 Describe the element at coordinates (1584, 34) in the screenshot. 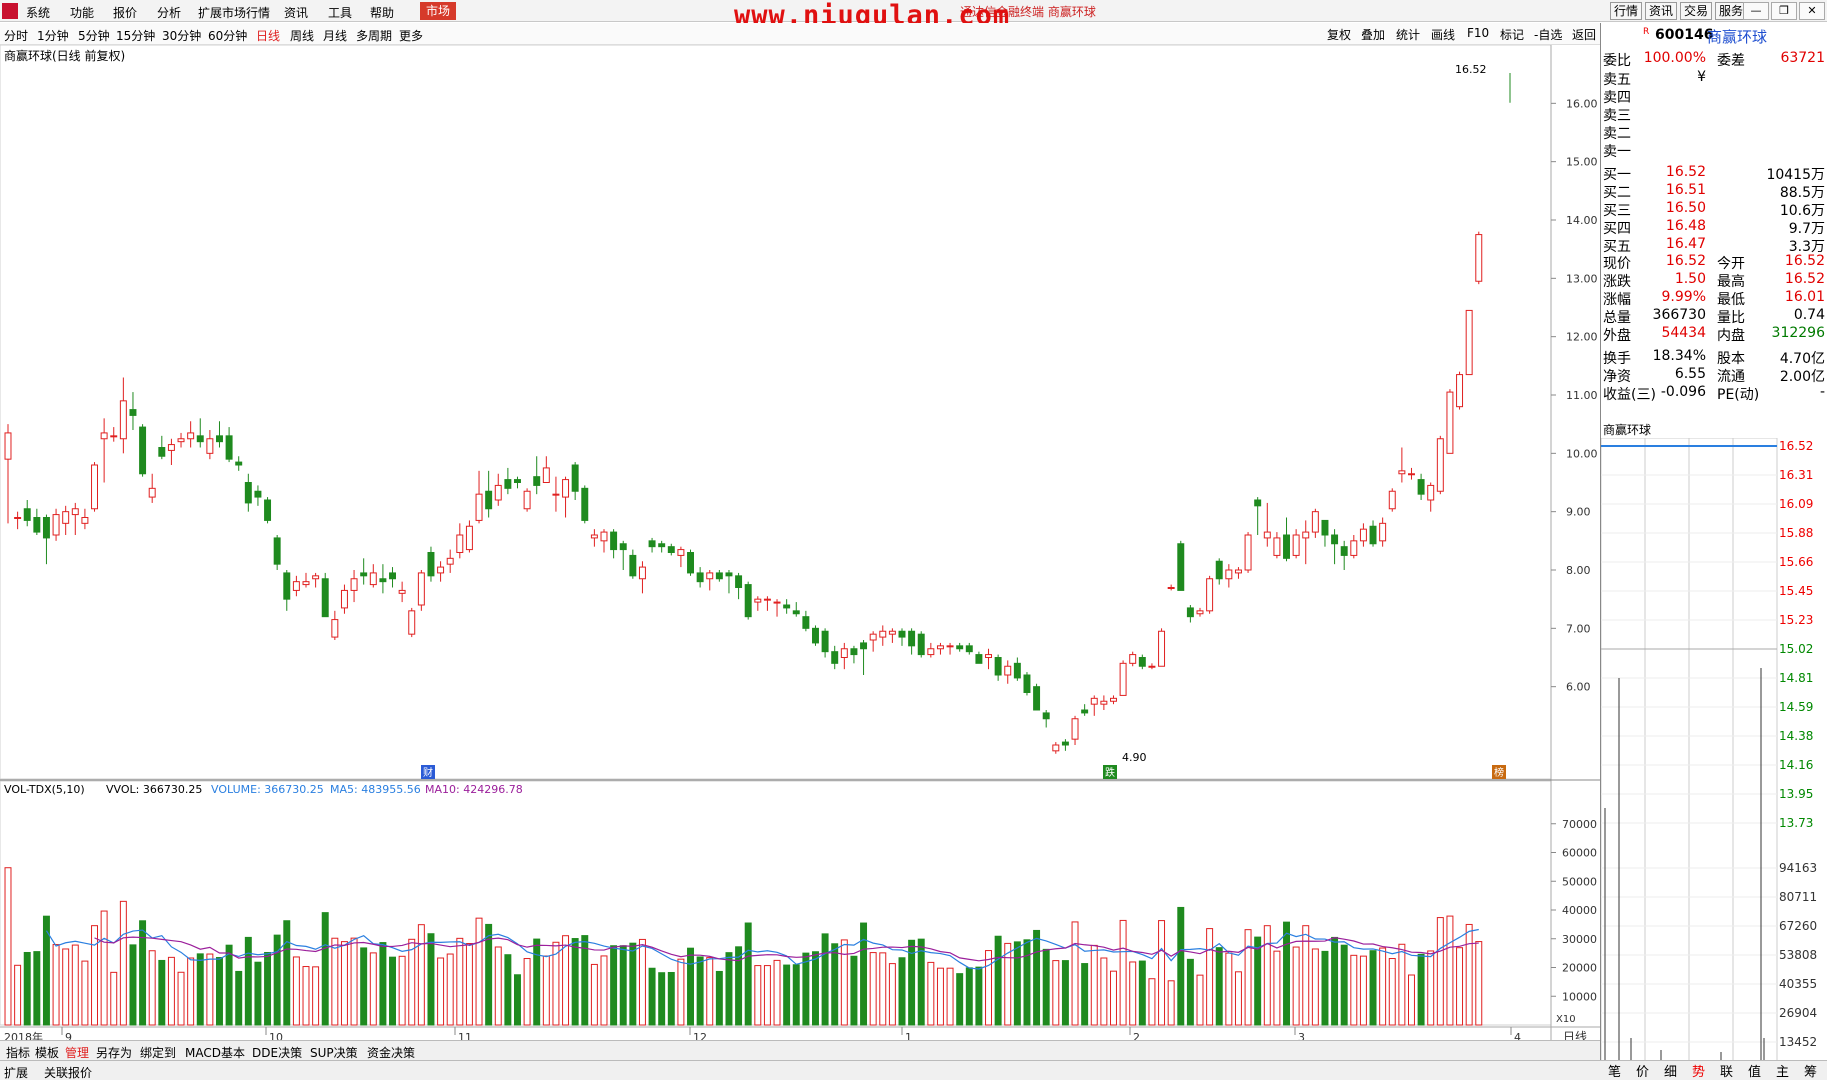

I see `back-button: 返回` at that location.